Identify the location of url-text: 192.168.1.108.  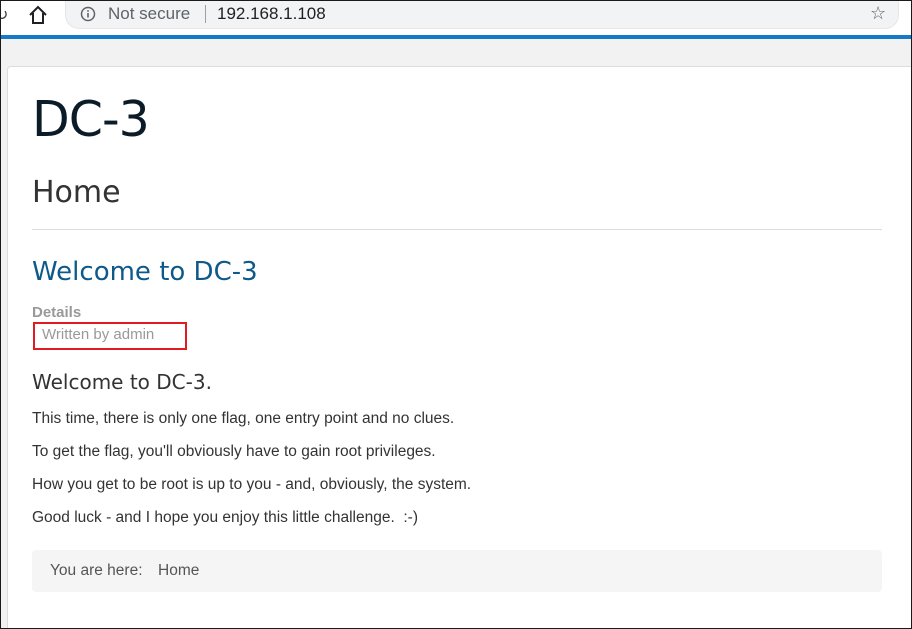
(271, 14).